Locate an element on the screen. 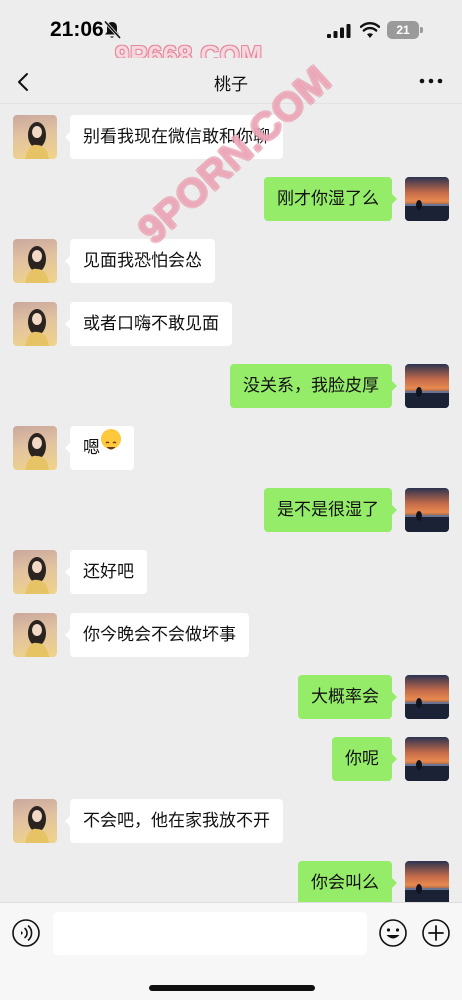 The width and height of the screenshot is (462, 1000). message-input is located at coordinates (210, 933).